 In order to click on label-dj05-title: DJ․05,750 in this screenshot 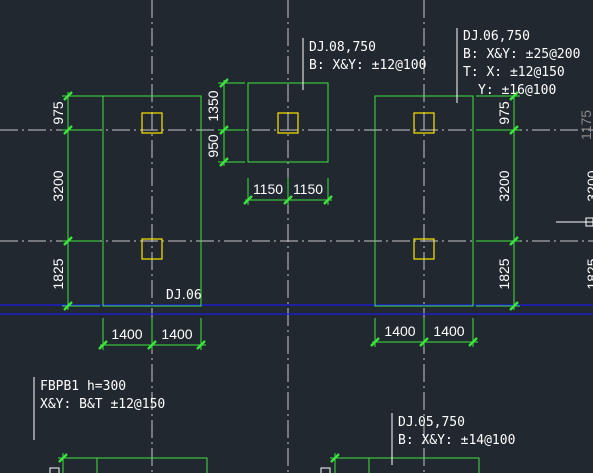, I will do `click(431, 422)`.